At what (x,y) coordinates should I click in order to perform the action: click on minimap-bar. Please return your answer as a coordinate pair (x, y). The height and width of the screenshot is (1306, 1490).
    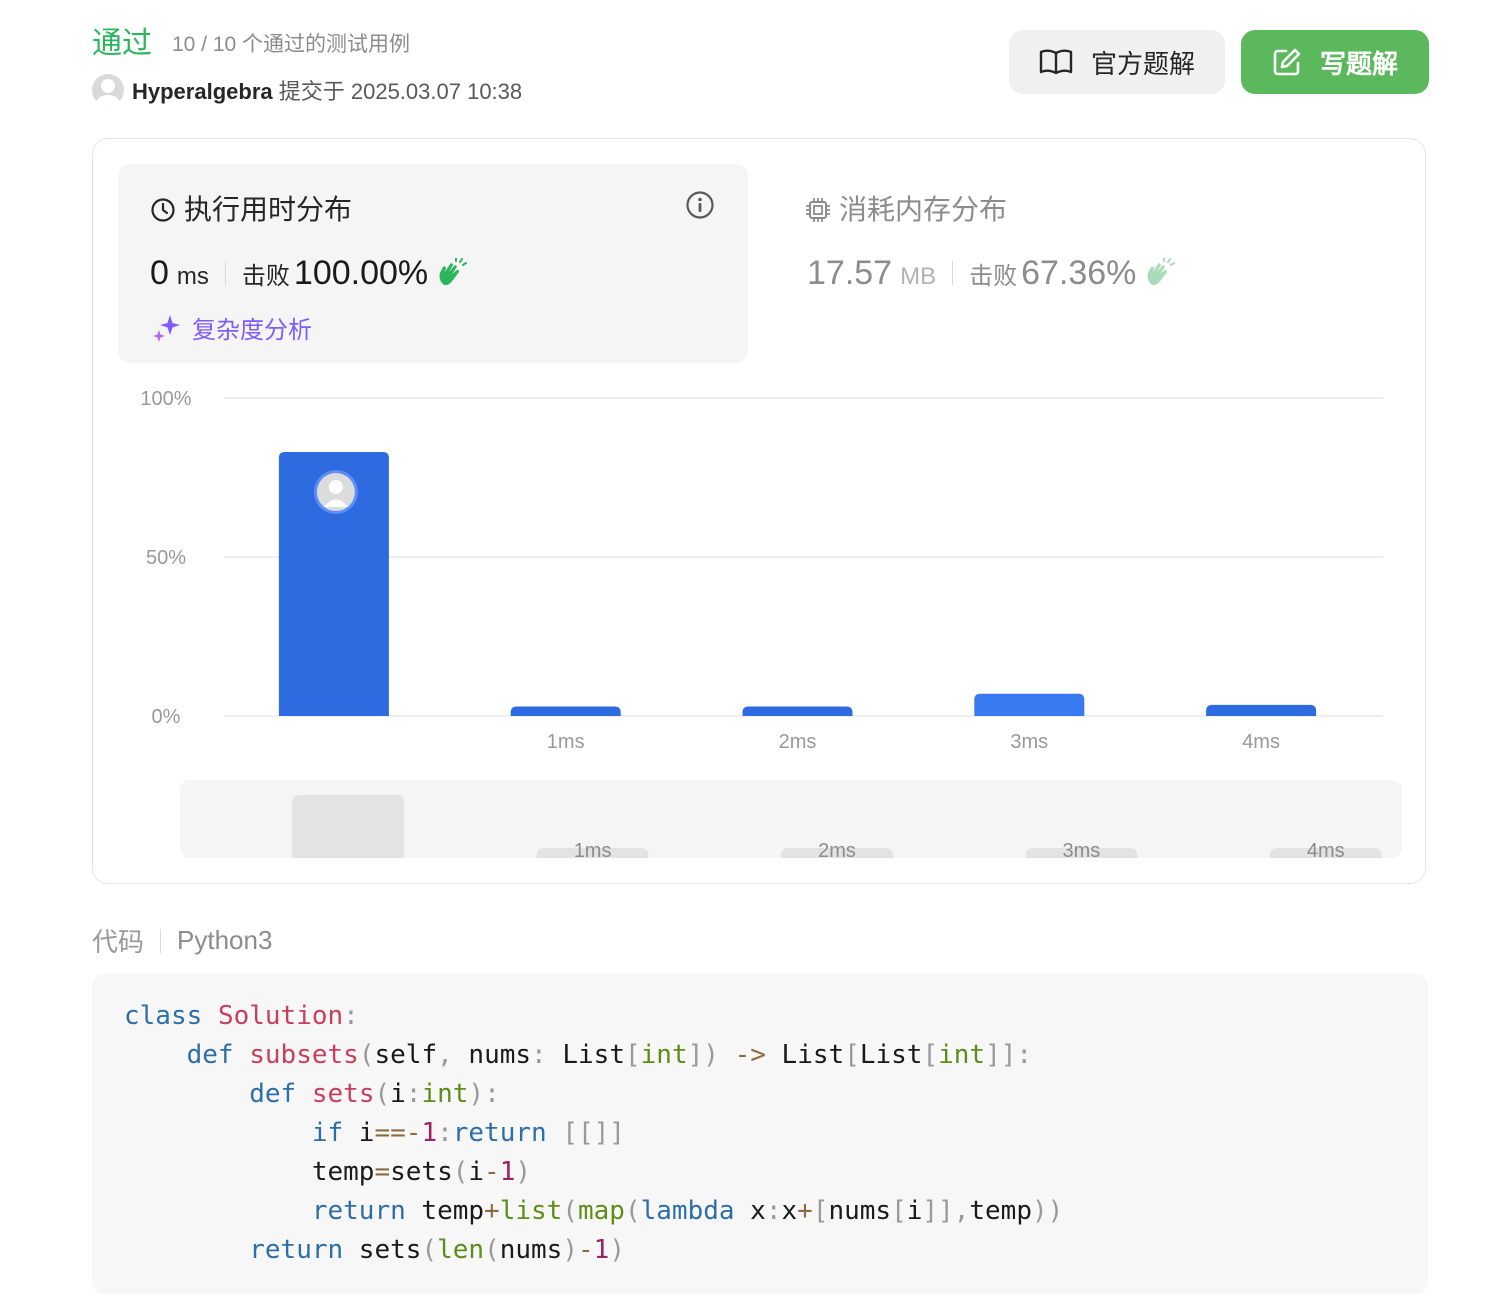
    Looking at the image, I should click on (348, 826).